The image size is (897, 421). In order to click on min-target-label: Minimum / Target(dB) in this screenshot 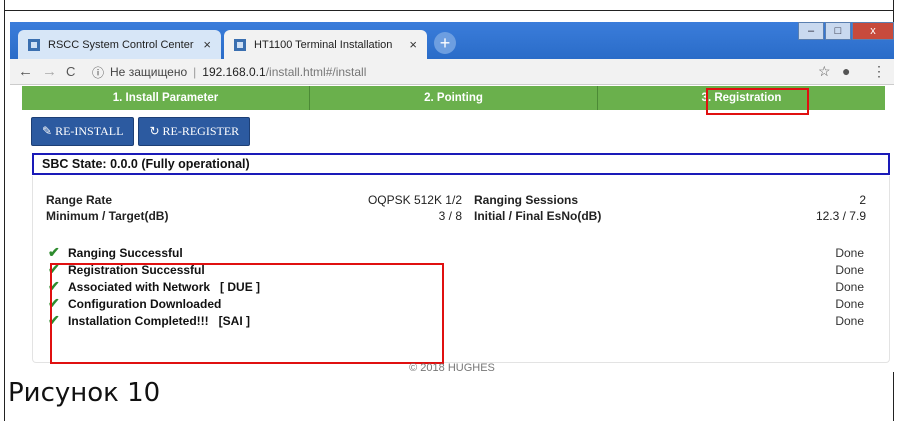, I will do `click(107, 216)`.